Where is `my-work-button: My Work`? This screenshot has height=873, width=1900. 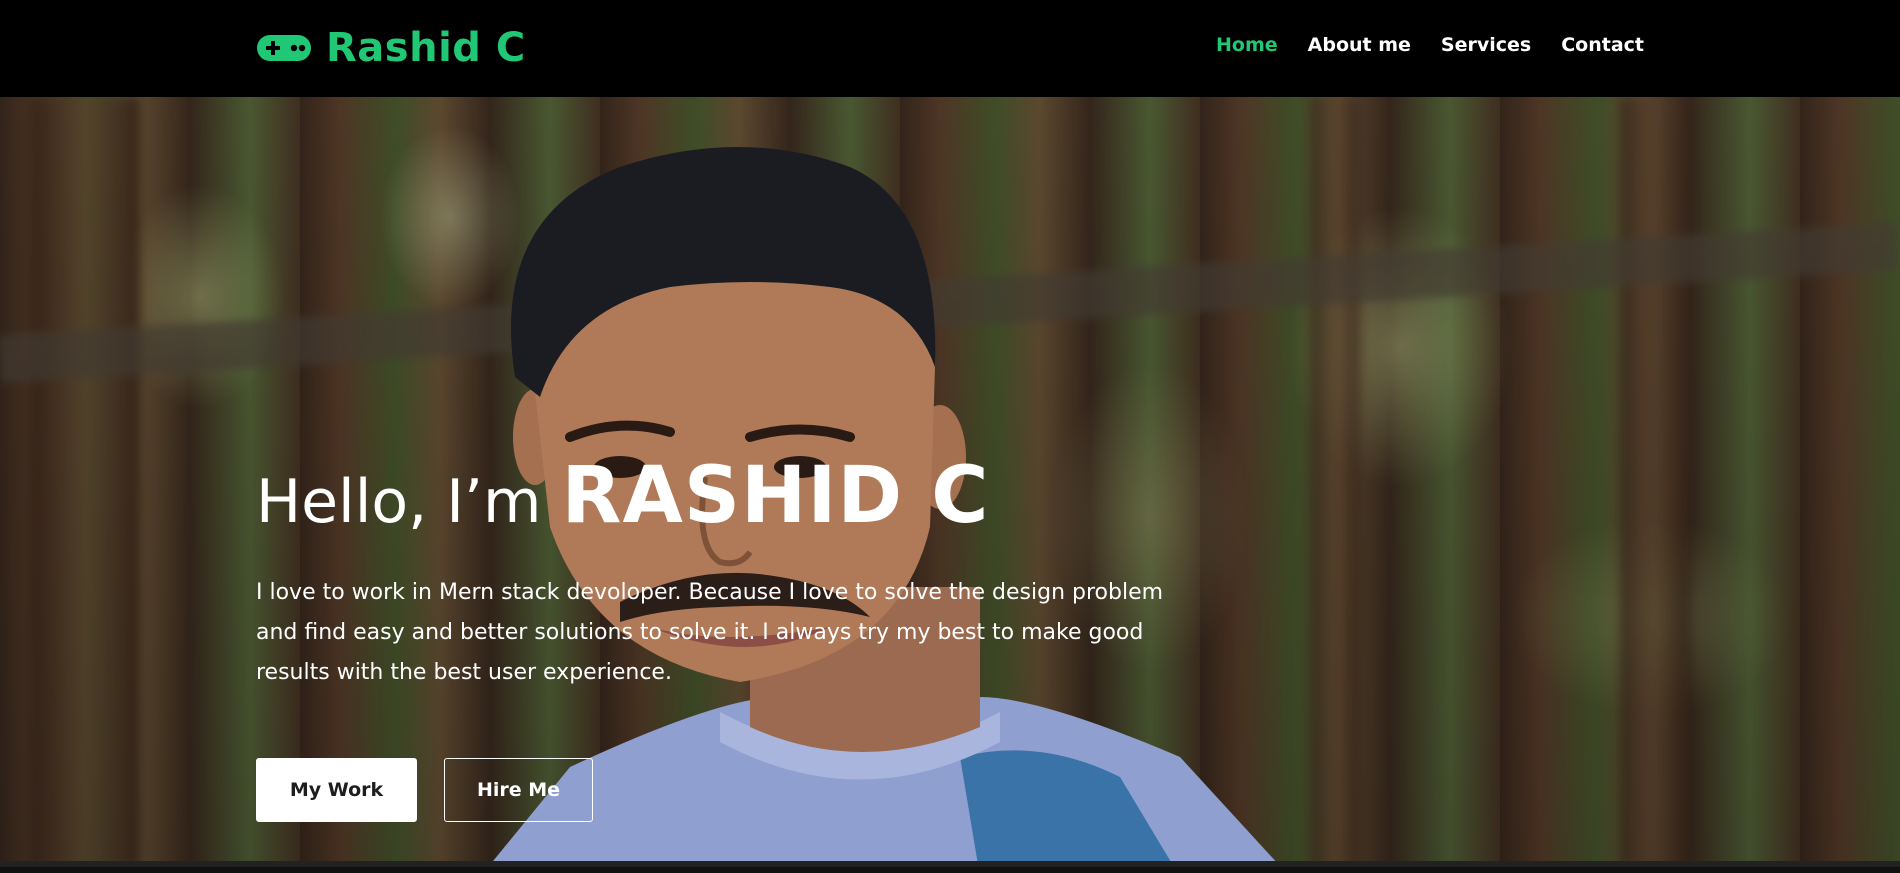 my-work-button: My Work is located at coordinates (336, 790).